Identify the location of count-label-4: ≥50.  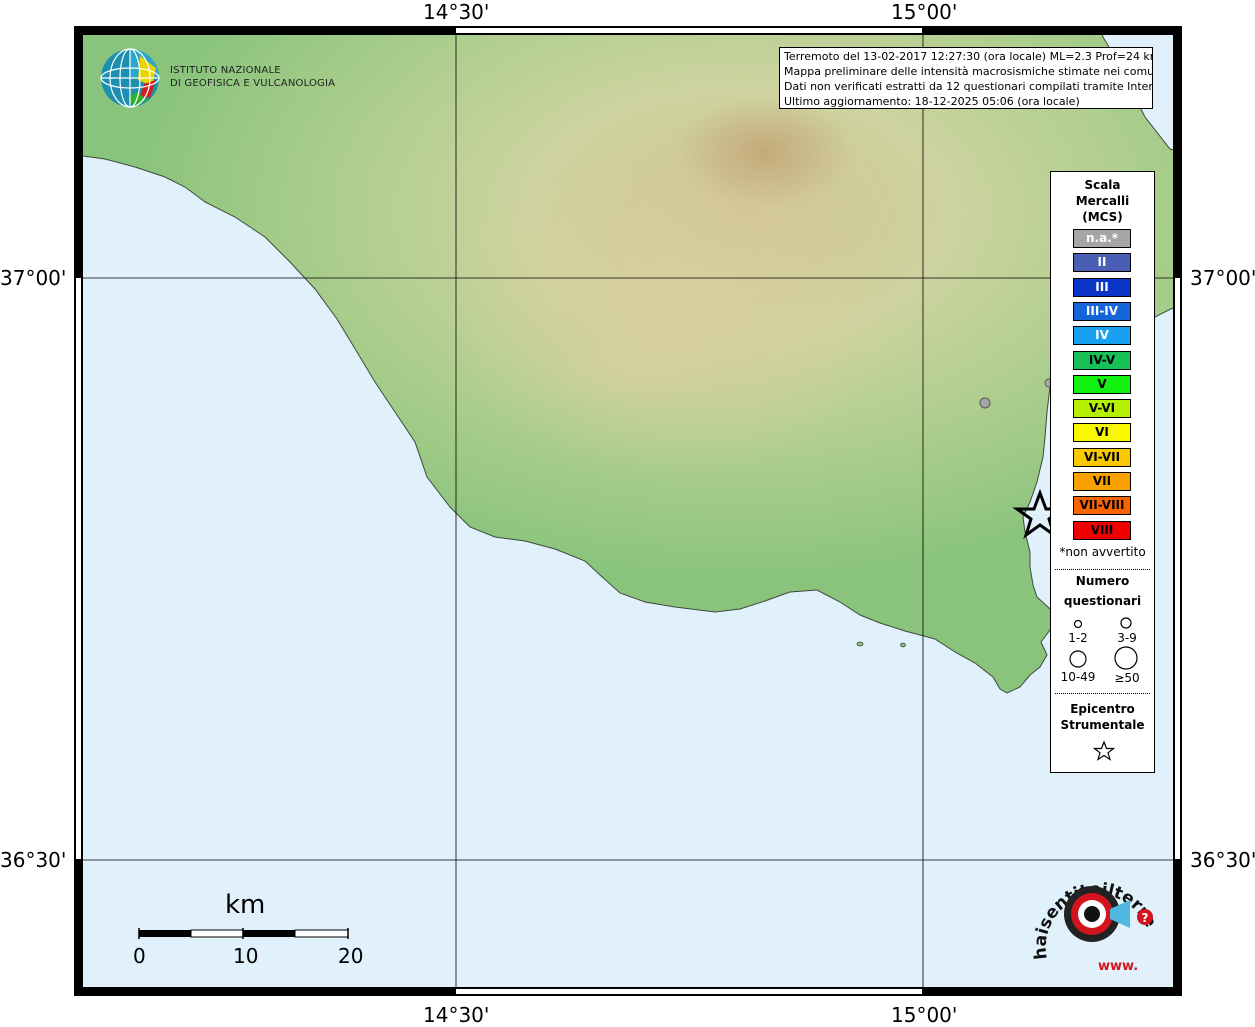
(1127, 678).